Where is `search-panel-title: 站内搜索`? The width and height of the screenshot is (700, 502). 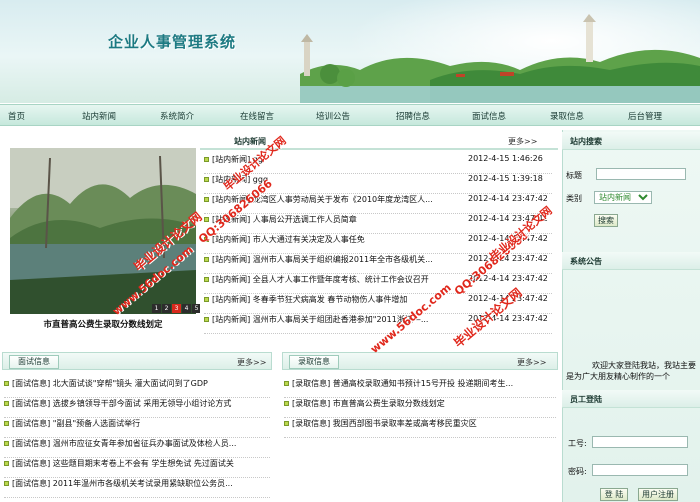 search-panel-title: 站内搜索 is located at coordinates (586, 141).